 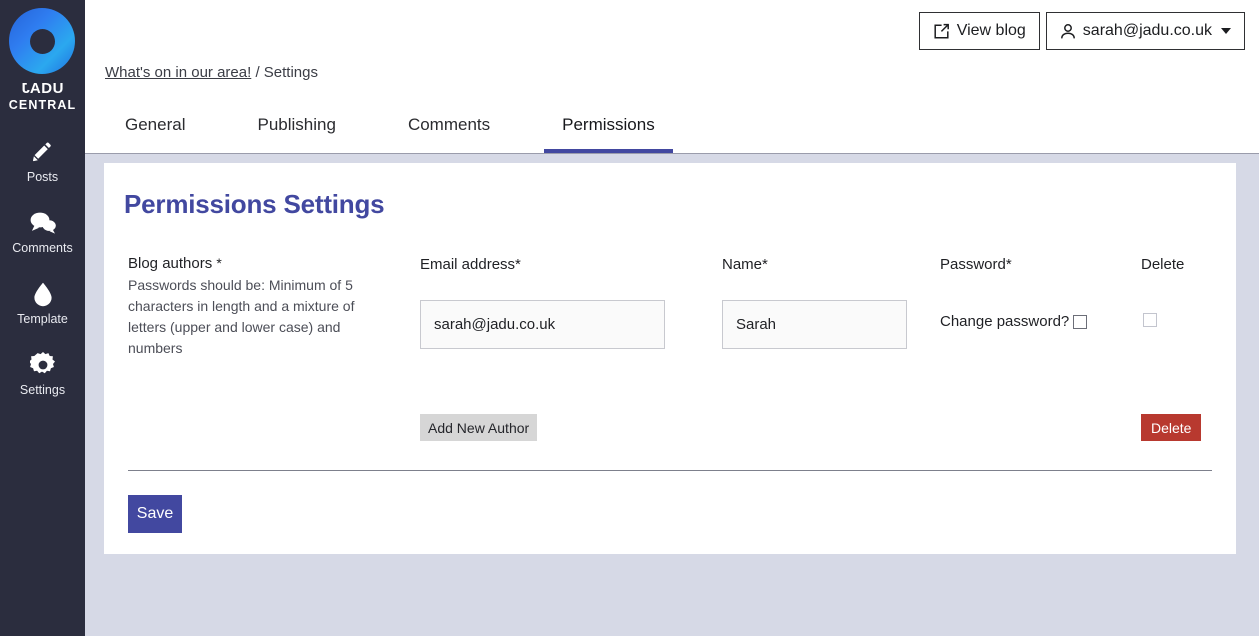 I want to click on brand-logo: JADU CENTRAL, so click(x=42, y=60).